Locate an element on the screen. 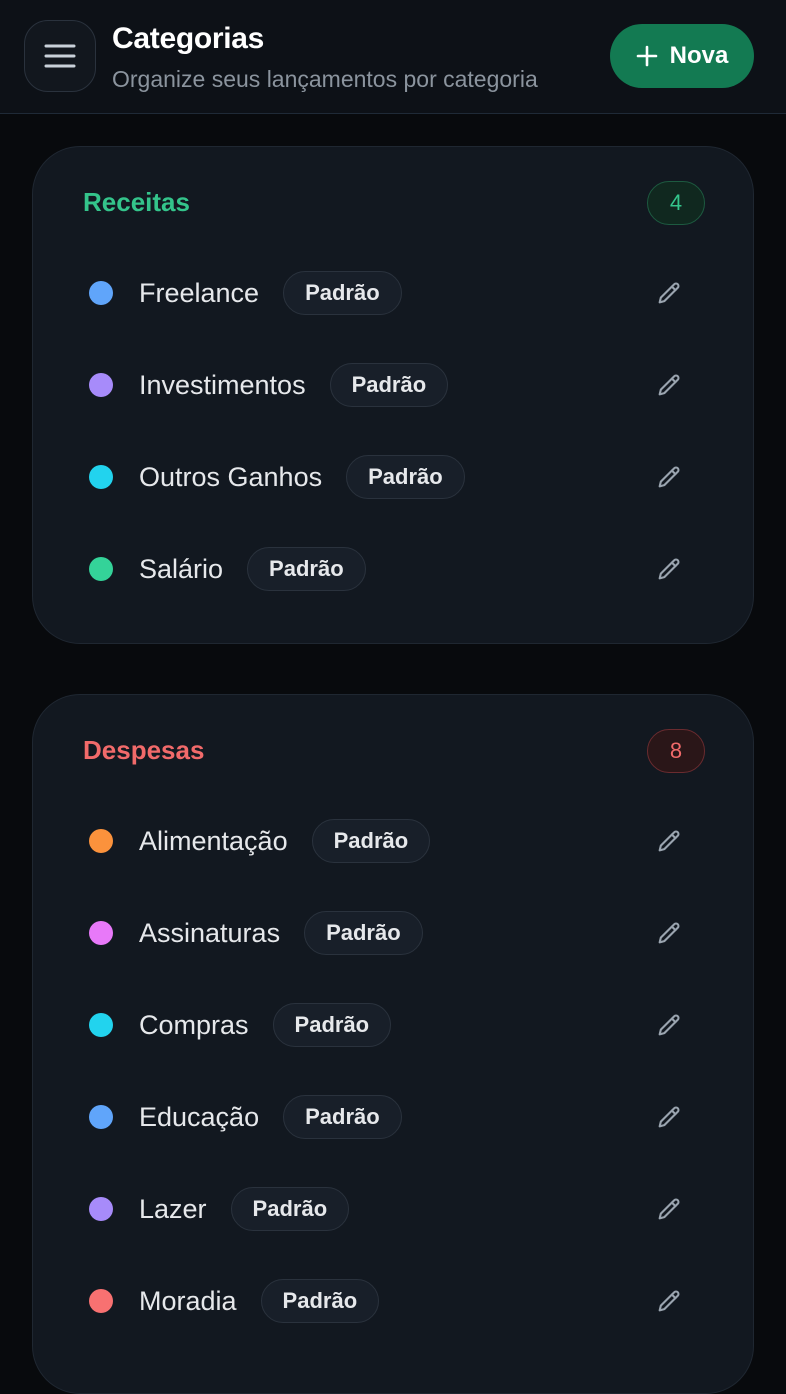  category-row: Lazer Padrão is located at coordinates (394, 1209).